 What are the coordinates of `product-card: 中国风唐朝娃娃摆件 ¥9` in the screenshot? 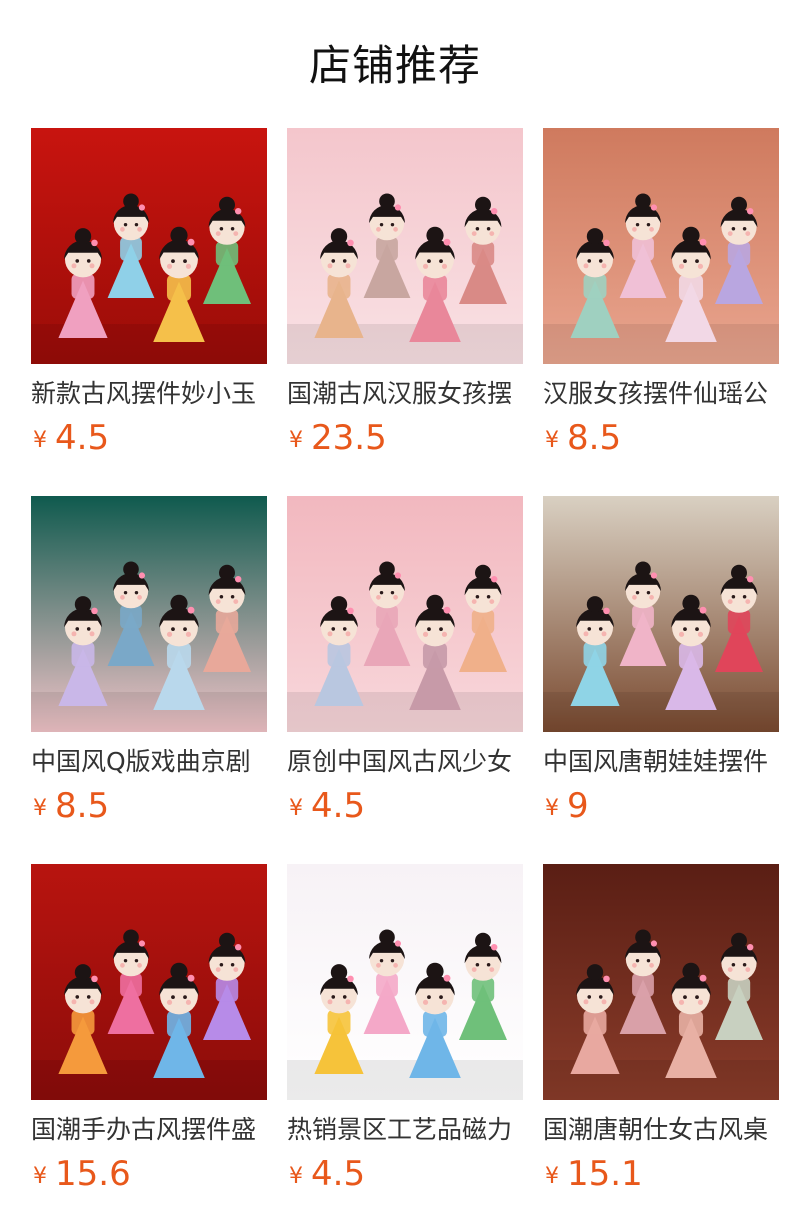 It's located at (661, 661).